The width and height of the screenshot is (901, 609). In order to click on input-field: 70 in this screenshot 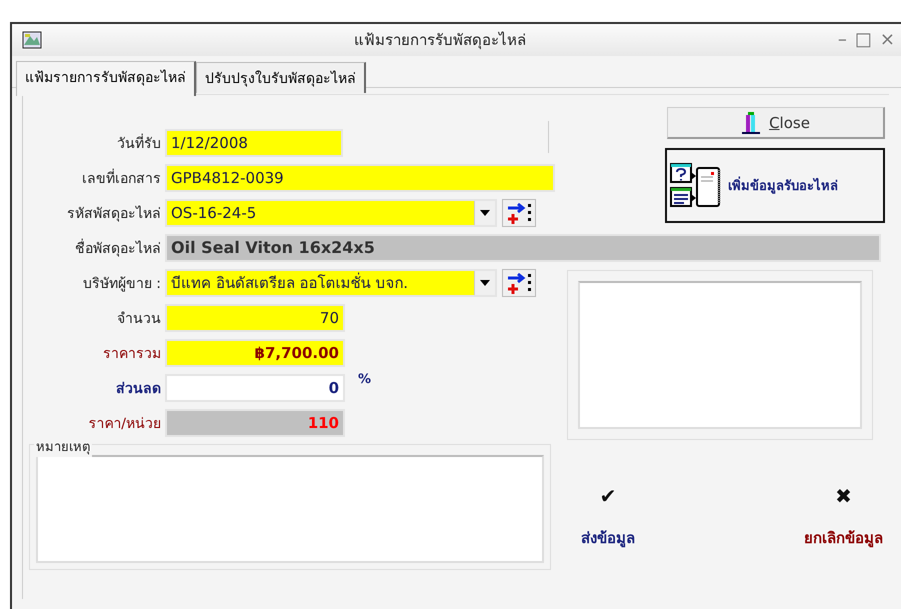, I will do `click(255, 318)`.